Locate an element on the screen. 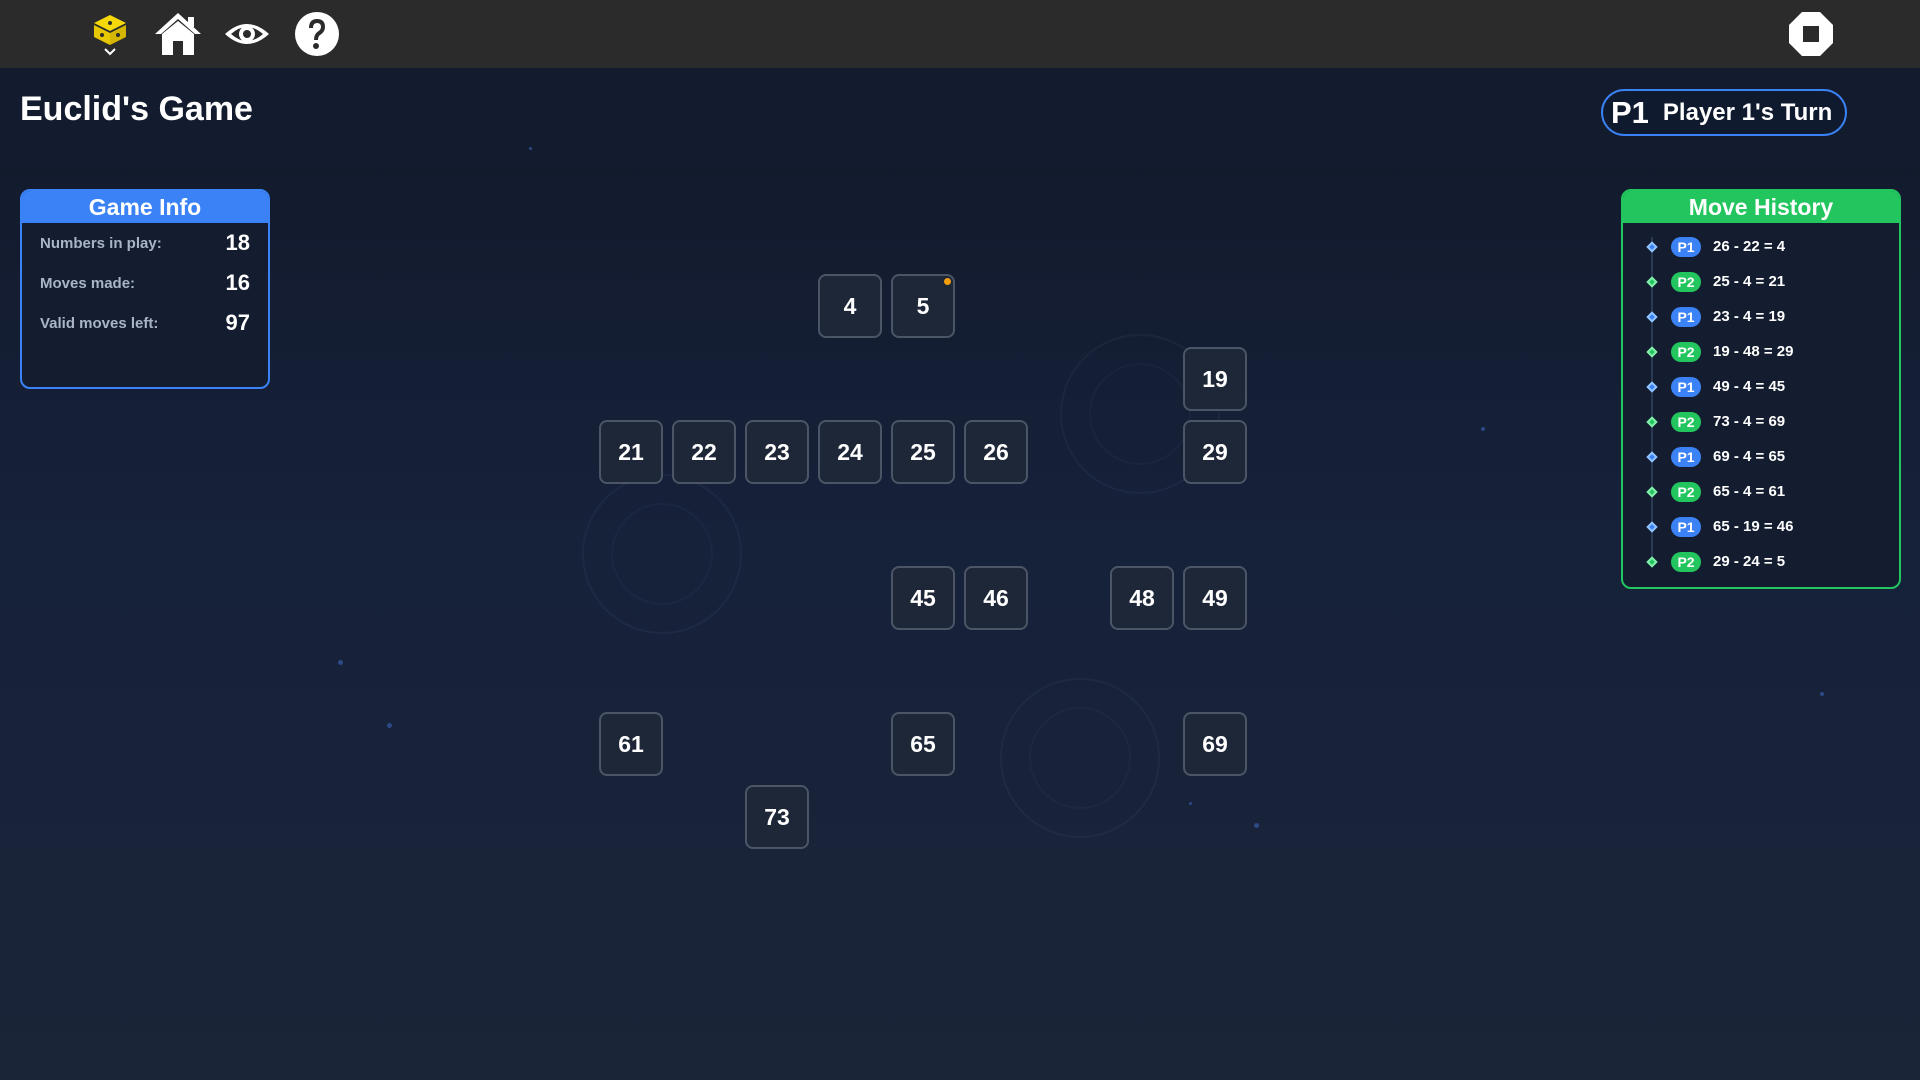 The image size is (1920, 1080). tile-number: 4 is located at coordinates (850, 305).